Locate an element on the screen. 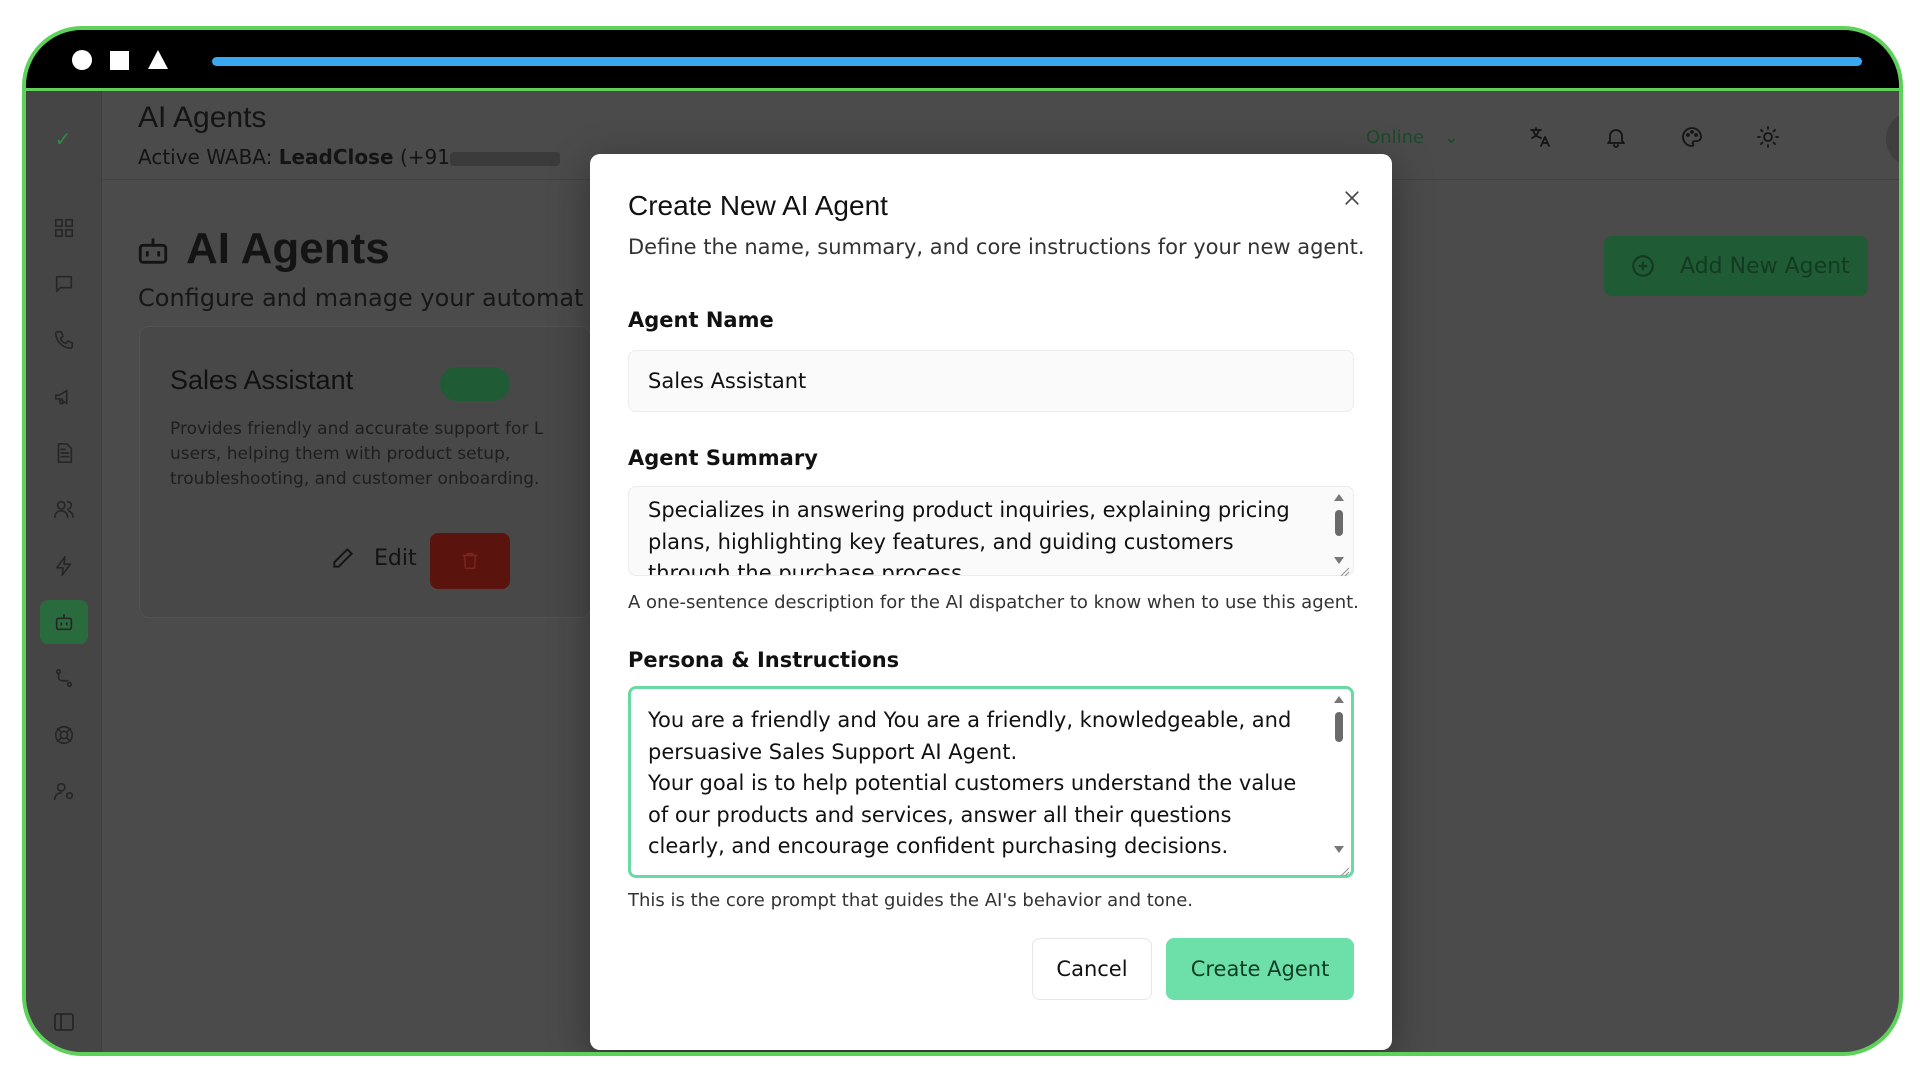 This screenshot has height=1080, width=1920. phone-icon is located at coordinates (64, 340).